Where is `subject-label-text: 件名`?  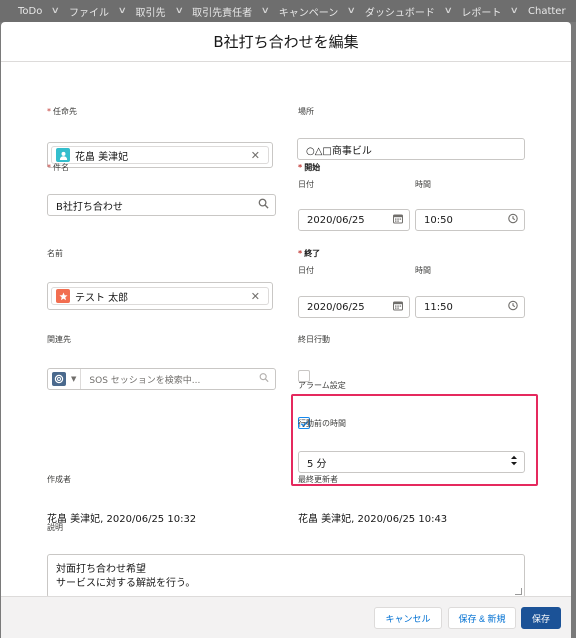 subject-label-text: 件名 is located at coordinates (61, 167).